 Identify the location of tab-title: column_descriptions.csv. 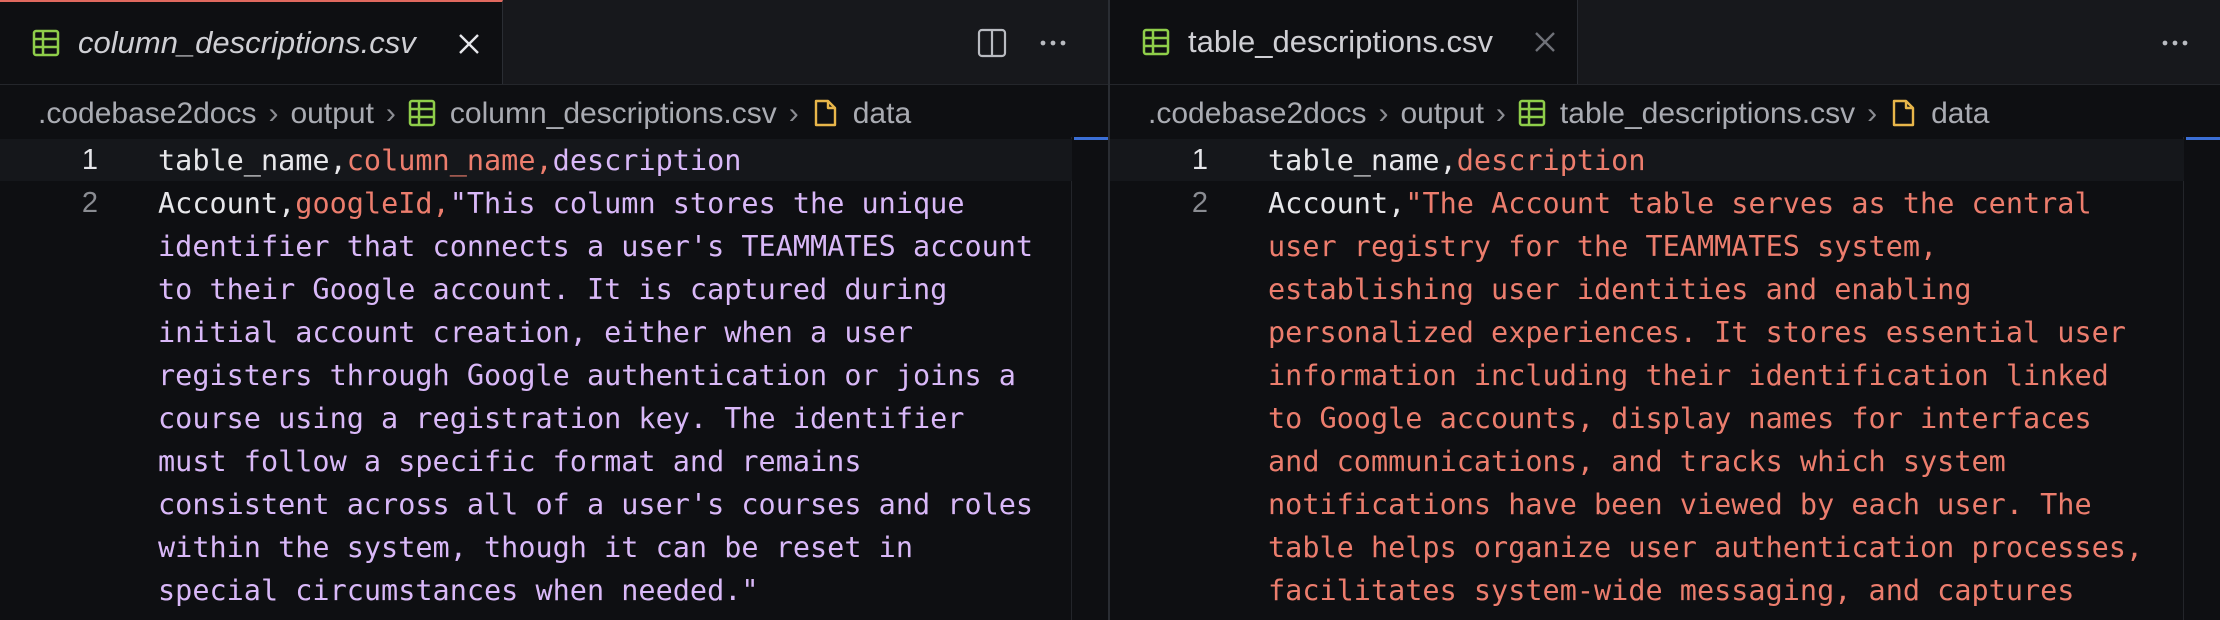
(247, 42).